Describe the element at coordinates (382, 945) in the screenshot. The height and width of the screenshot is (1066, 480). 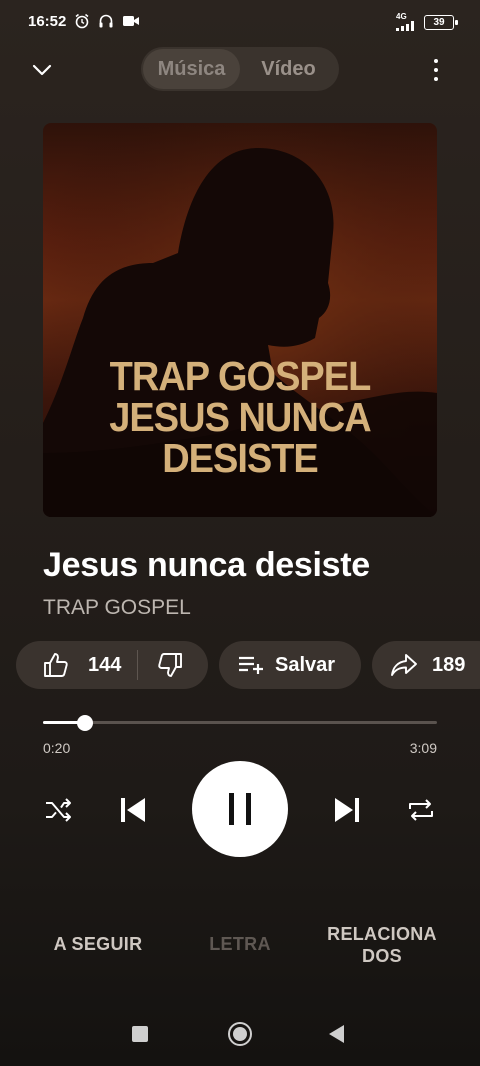
I see `tab-related: RELACIONA DOS` at that location.